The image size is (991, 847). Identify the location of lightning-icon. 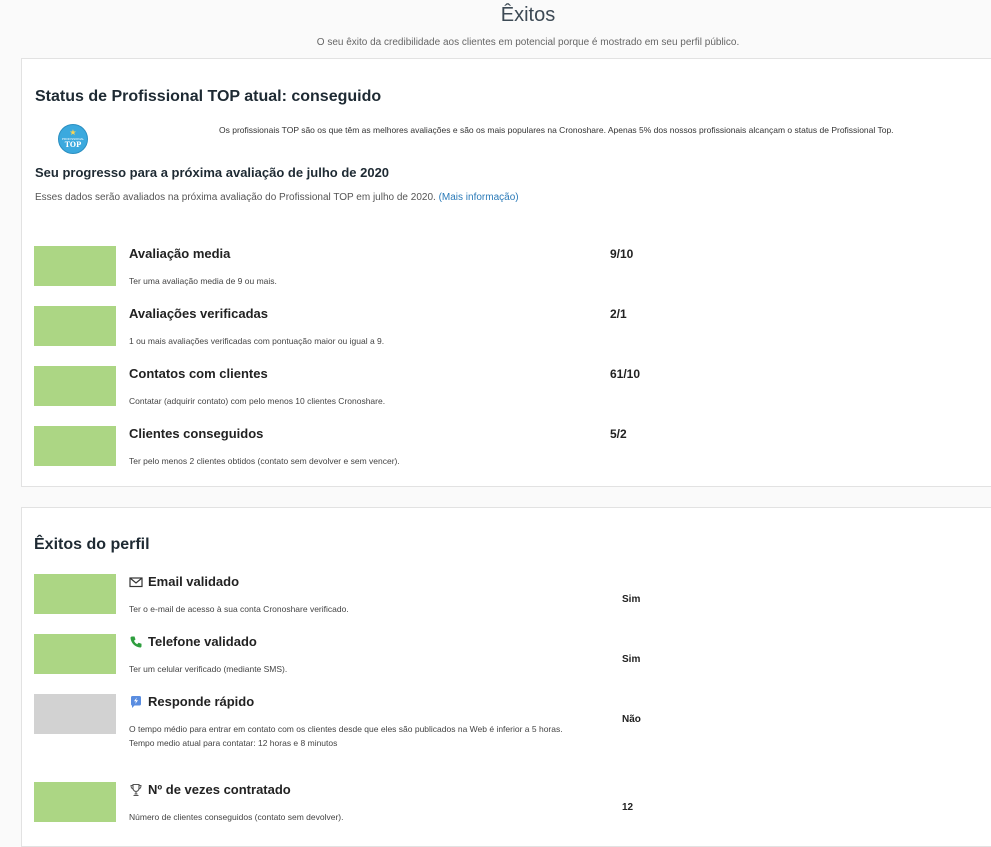
(136, 701).